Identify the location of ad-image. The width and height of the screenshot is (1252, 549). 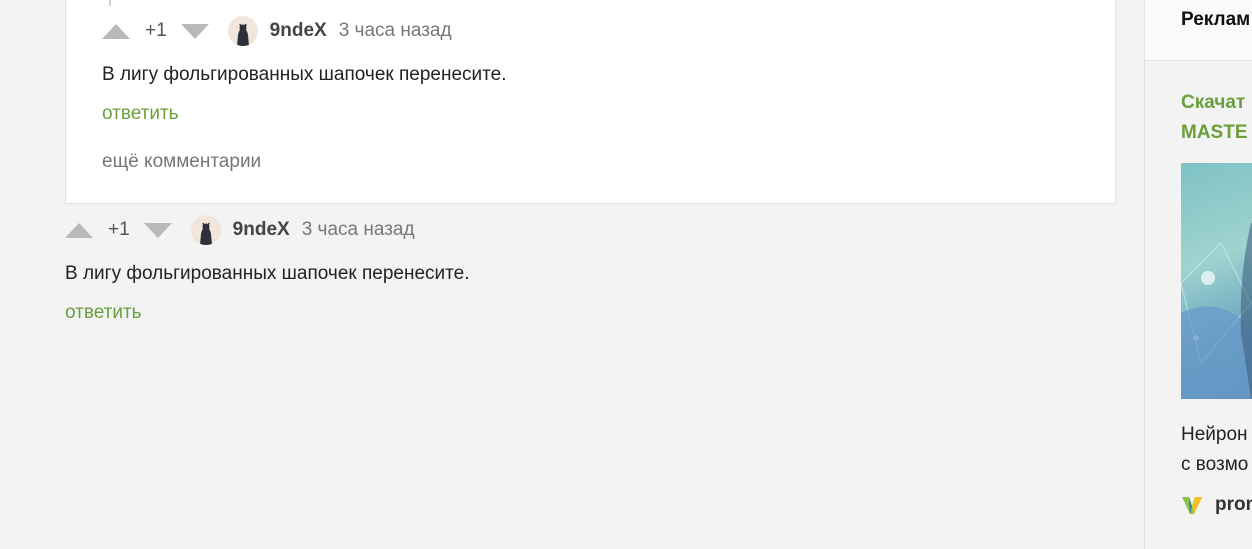
(1216, 281).